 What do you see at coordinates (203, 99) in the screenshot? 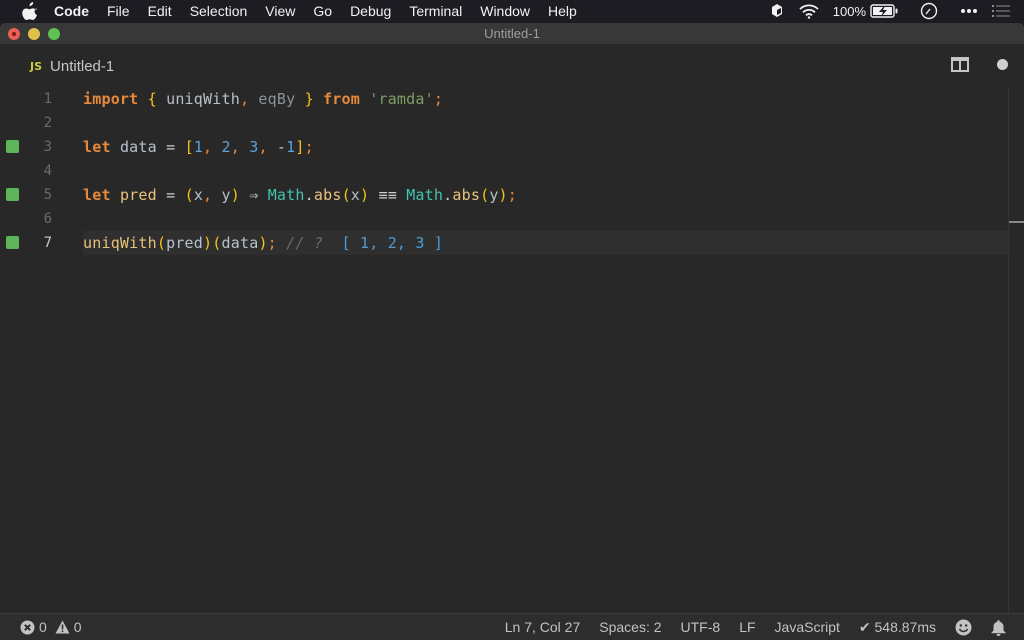
I see `token-identifier: uniqWith` at bounding box center [203, 99].